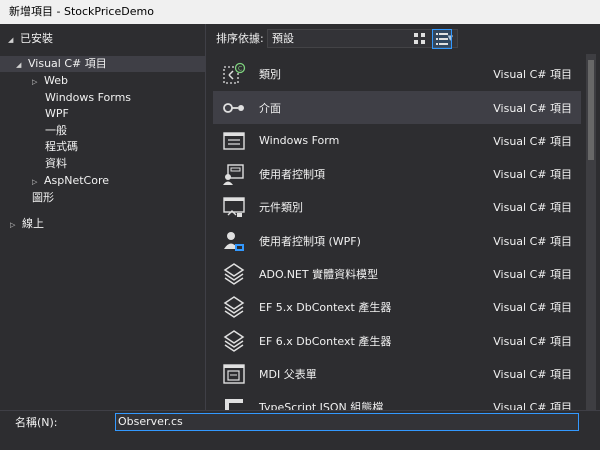 This screenshot has width=600, height=450. I want to click on tree-item-label: AspNetCore, so click(77, 180).